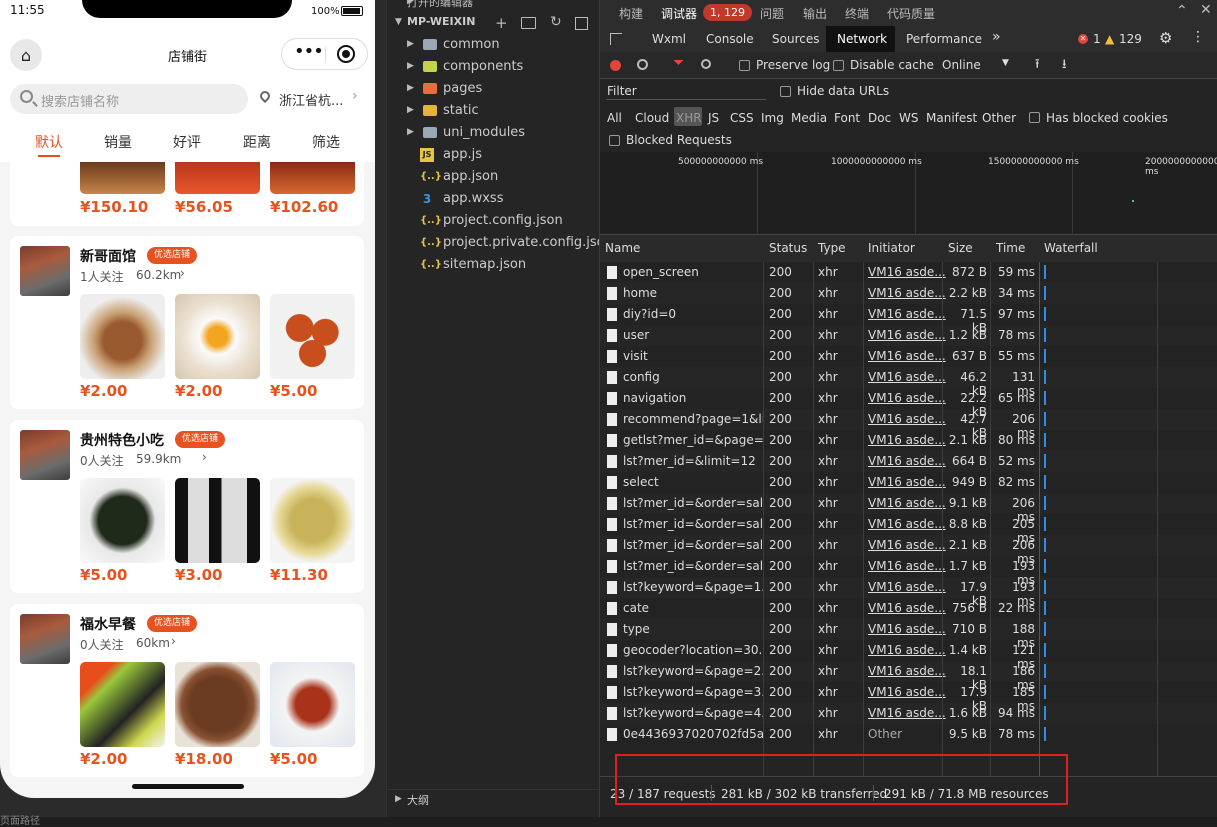 This screenshot has width=1217, height=827. Describe the element at coordinates (999, 118) in the screenshot. I see `type-other: Other` at that location.